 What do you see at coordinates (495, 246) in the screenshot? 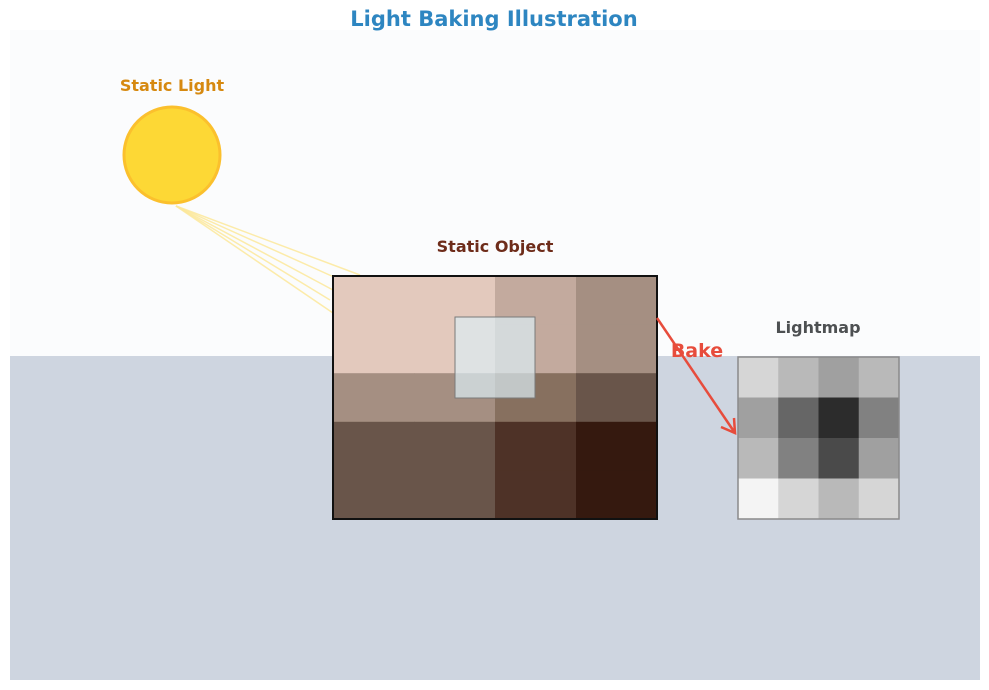
I see `static-object-label: Static Object` at bounding box center [495, 246].